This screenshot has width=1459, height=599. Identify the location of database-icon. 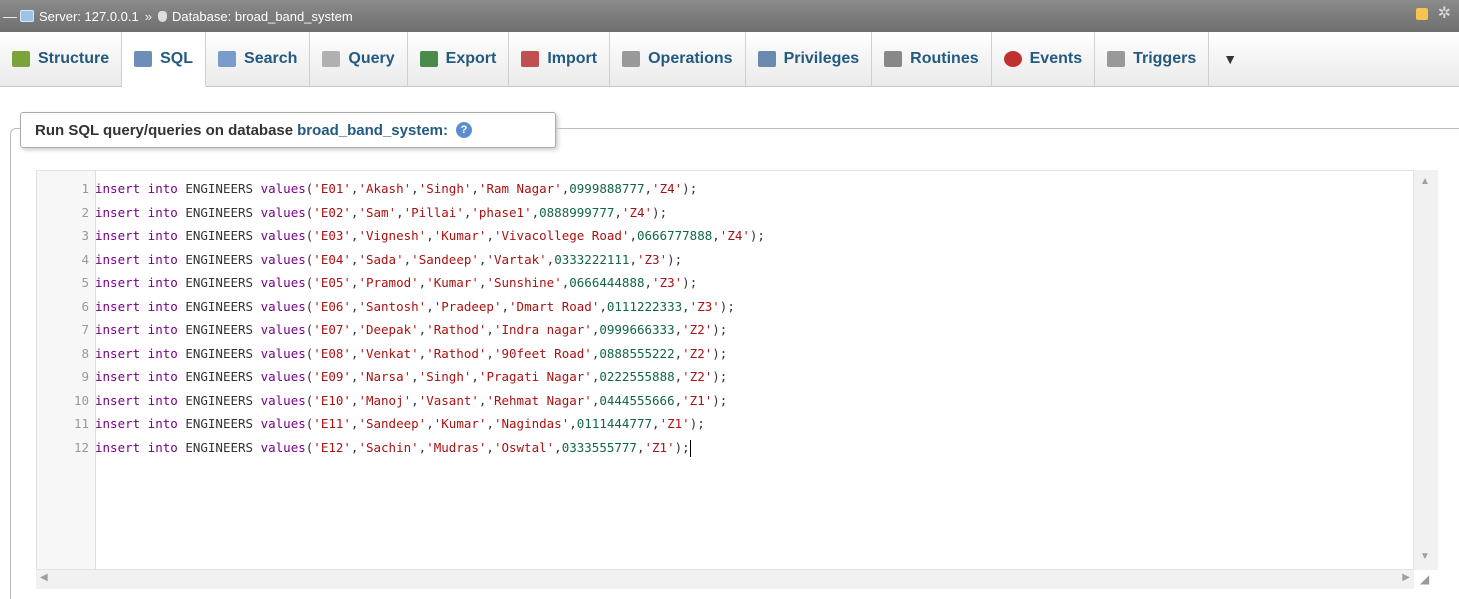
(162, 16).